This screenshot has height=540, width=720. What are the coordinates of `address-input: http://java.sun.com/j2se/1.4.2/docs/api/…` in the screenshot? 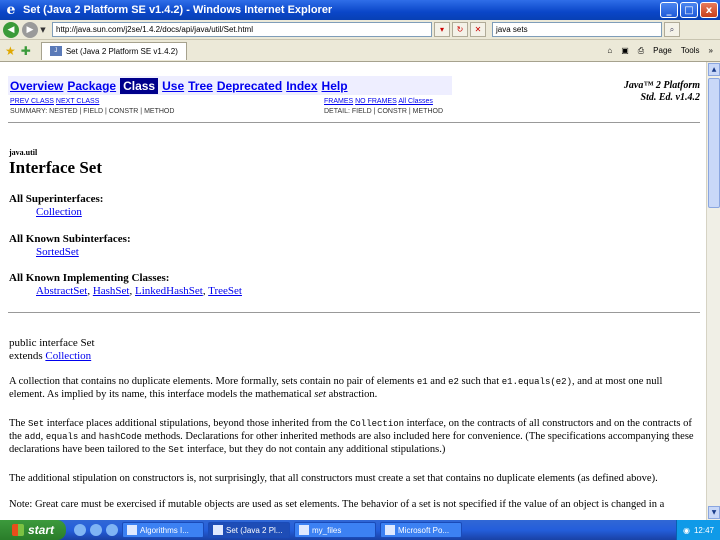 It's located at (242, 29).